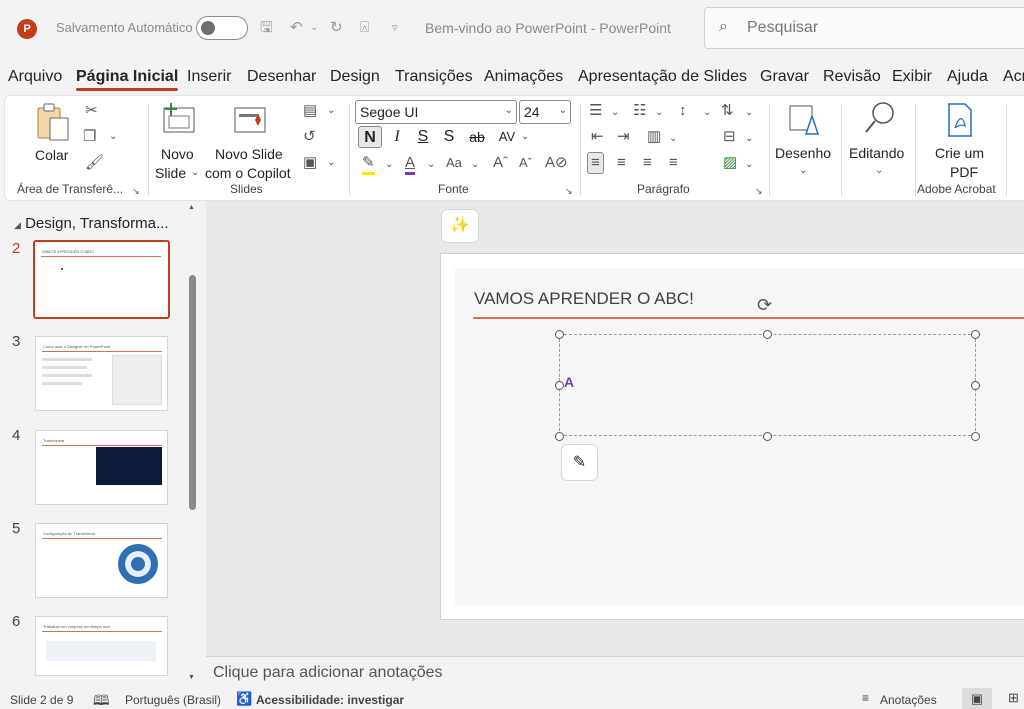 The image size is (1024, 709). I want to click on notes-toggle-label: Anotações, so click(908, 700).